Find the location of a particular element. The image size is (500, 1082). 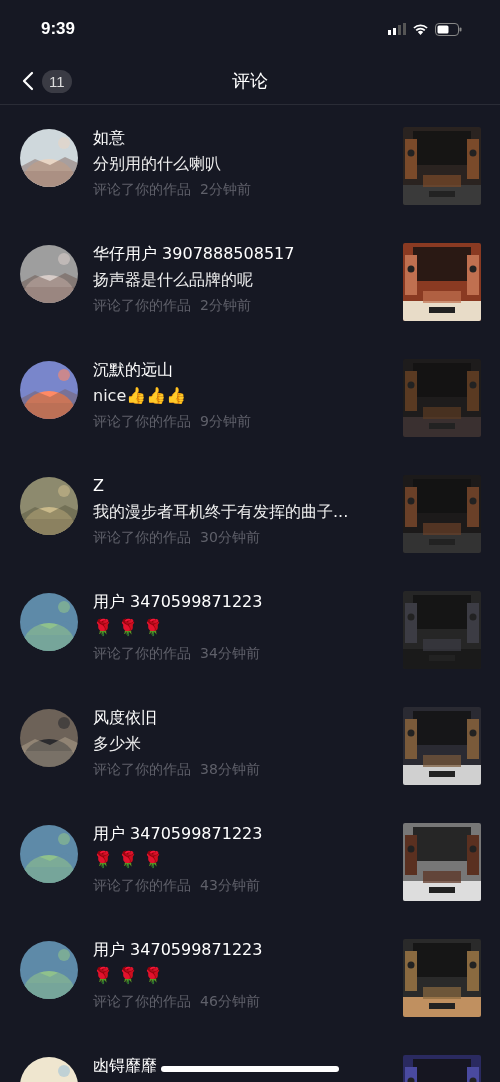

comment-item: Z 我的漫步者耳机终于有发挥的曲子... 评论了你的作品 30分钟前 is located at coordinates (250, 533).